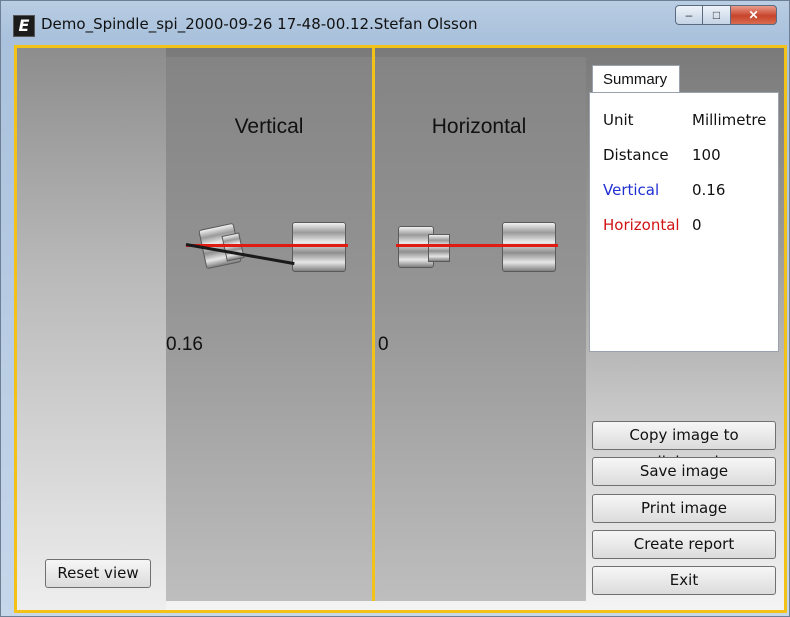 The image size is (790, 617). Describe the element at coordinates (184, 344) in the screenshot. I see `vertical-offset-value: 0.16` at that location.